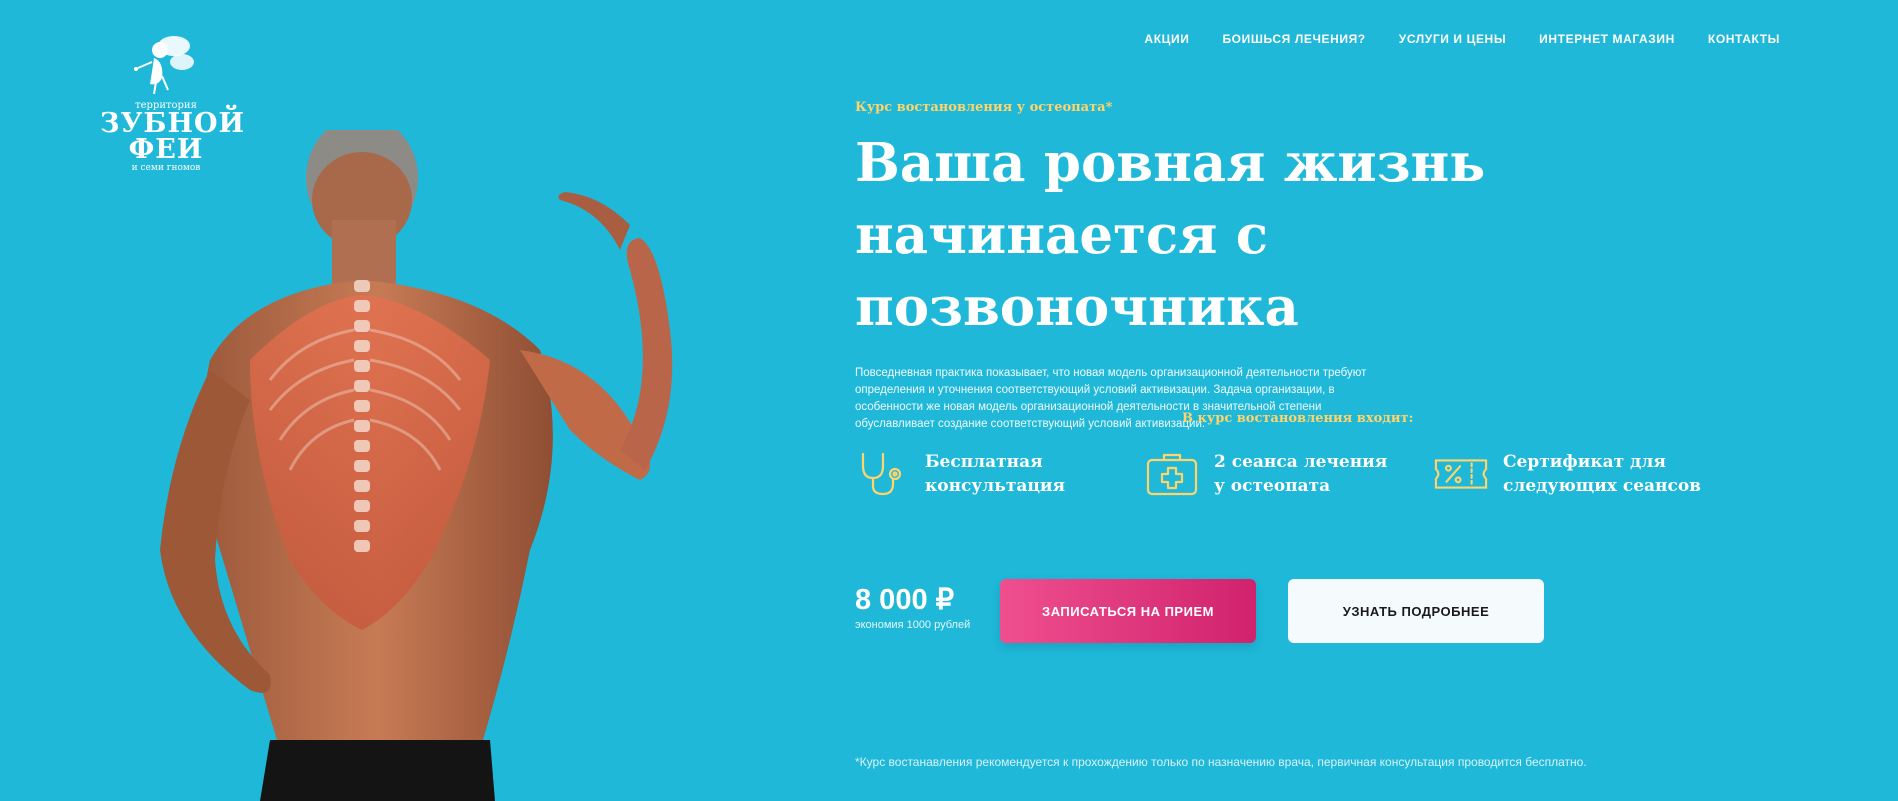  What do you see at coordinates (1170, 163) in the screenshot?
I see `headline-line1: Ваша ровная жизнь` at bounding box center [1170, 163].